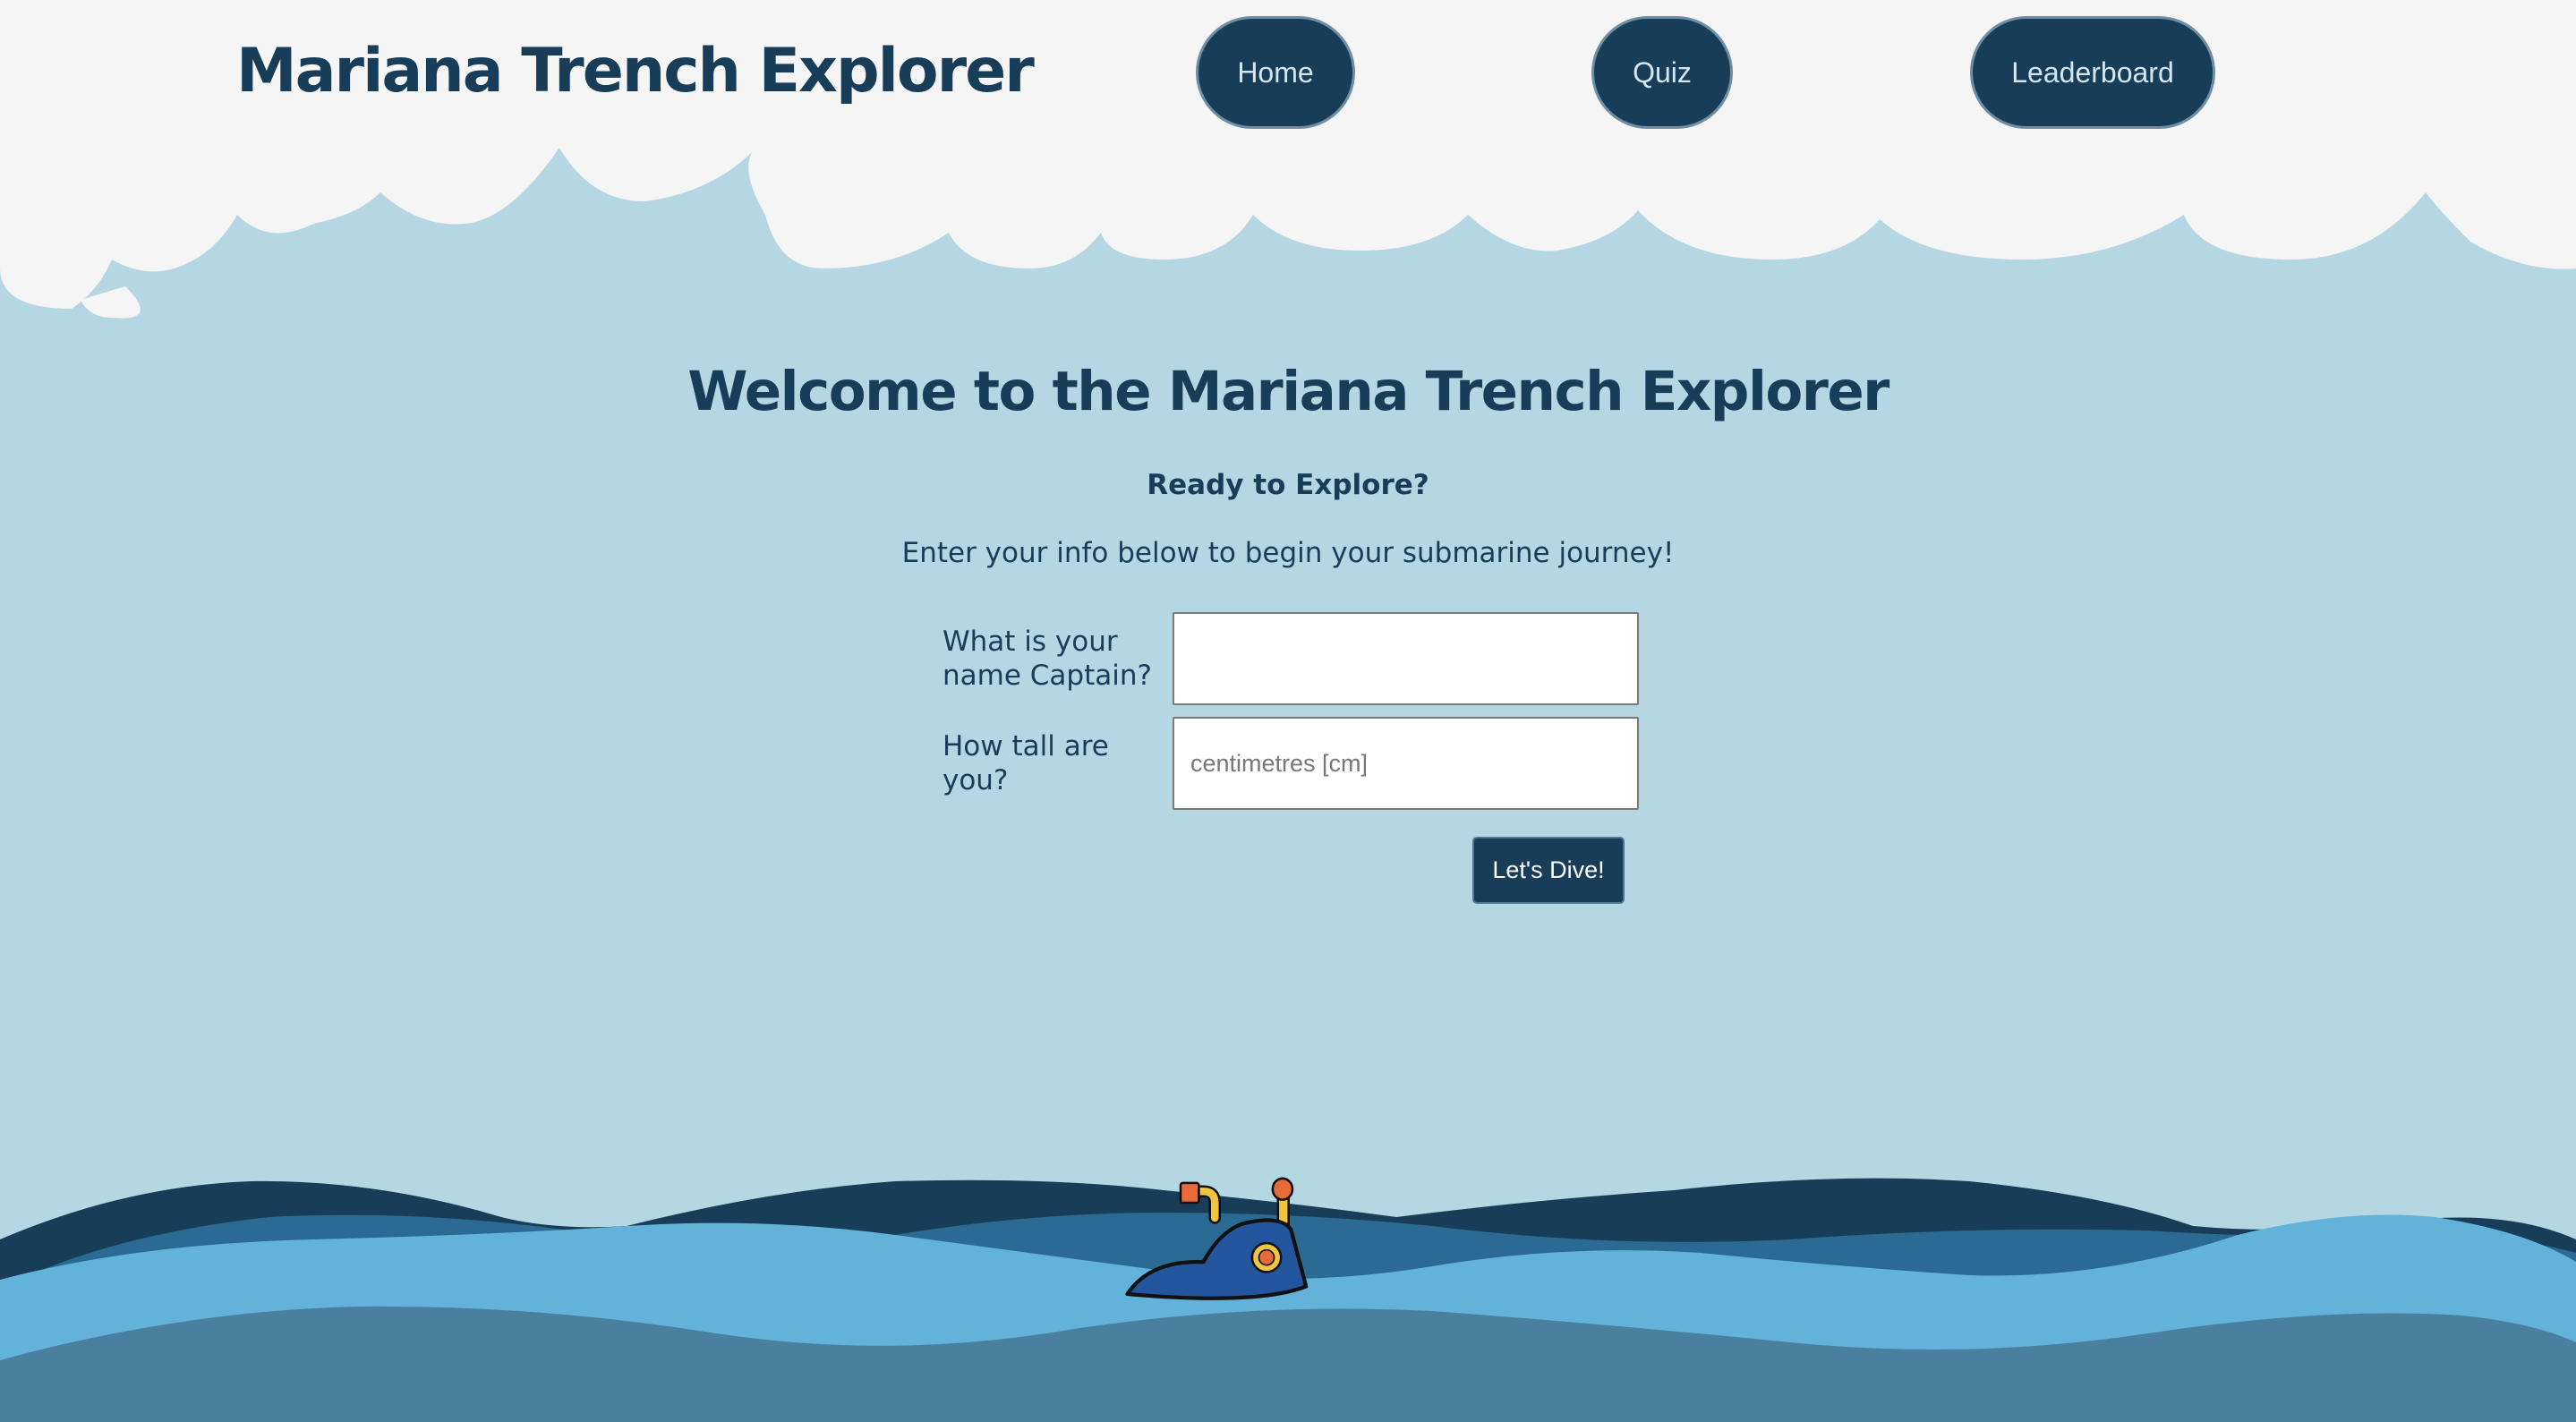 The height and width of the screenshot is (1422, 2576). Describe the element at coordinates (1406, 658) in the screenshot. I see `name-input` at that location.